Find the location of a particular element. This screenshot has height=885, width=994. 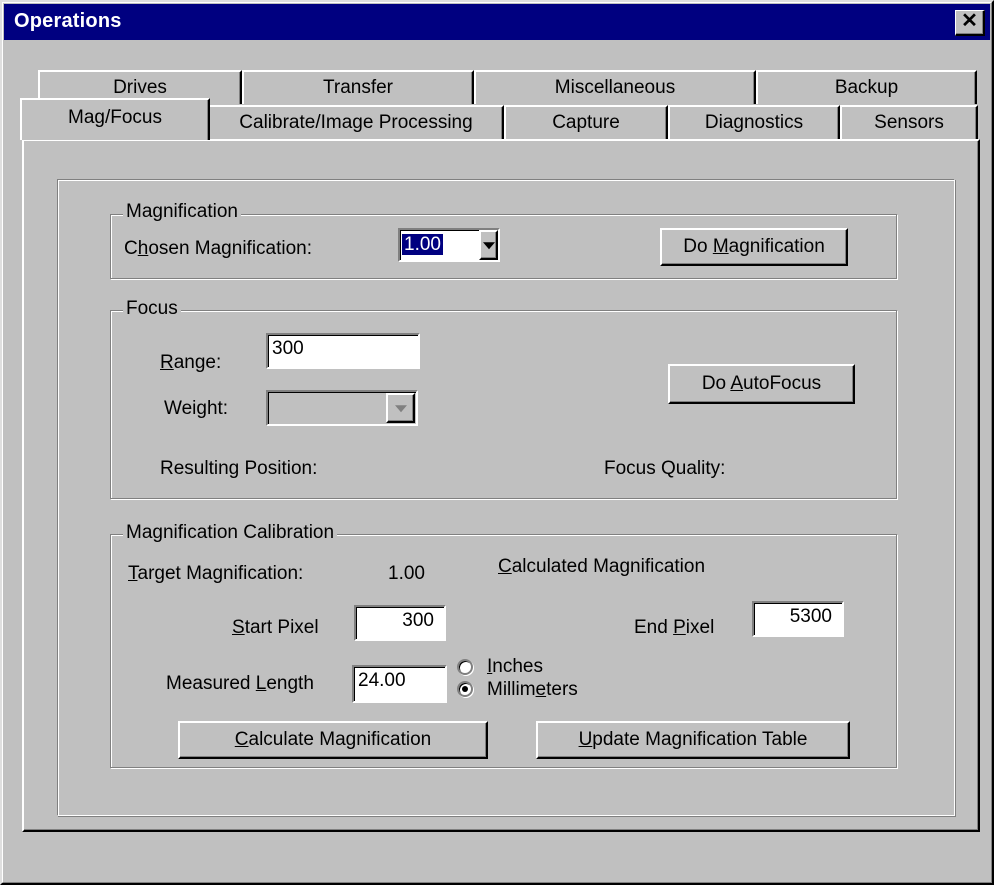

magnification-group-label: Magnification is located at coordinates (182, 212).